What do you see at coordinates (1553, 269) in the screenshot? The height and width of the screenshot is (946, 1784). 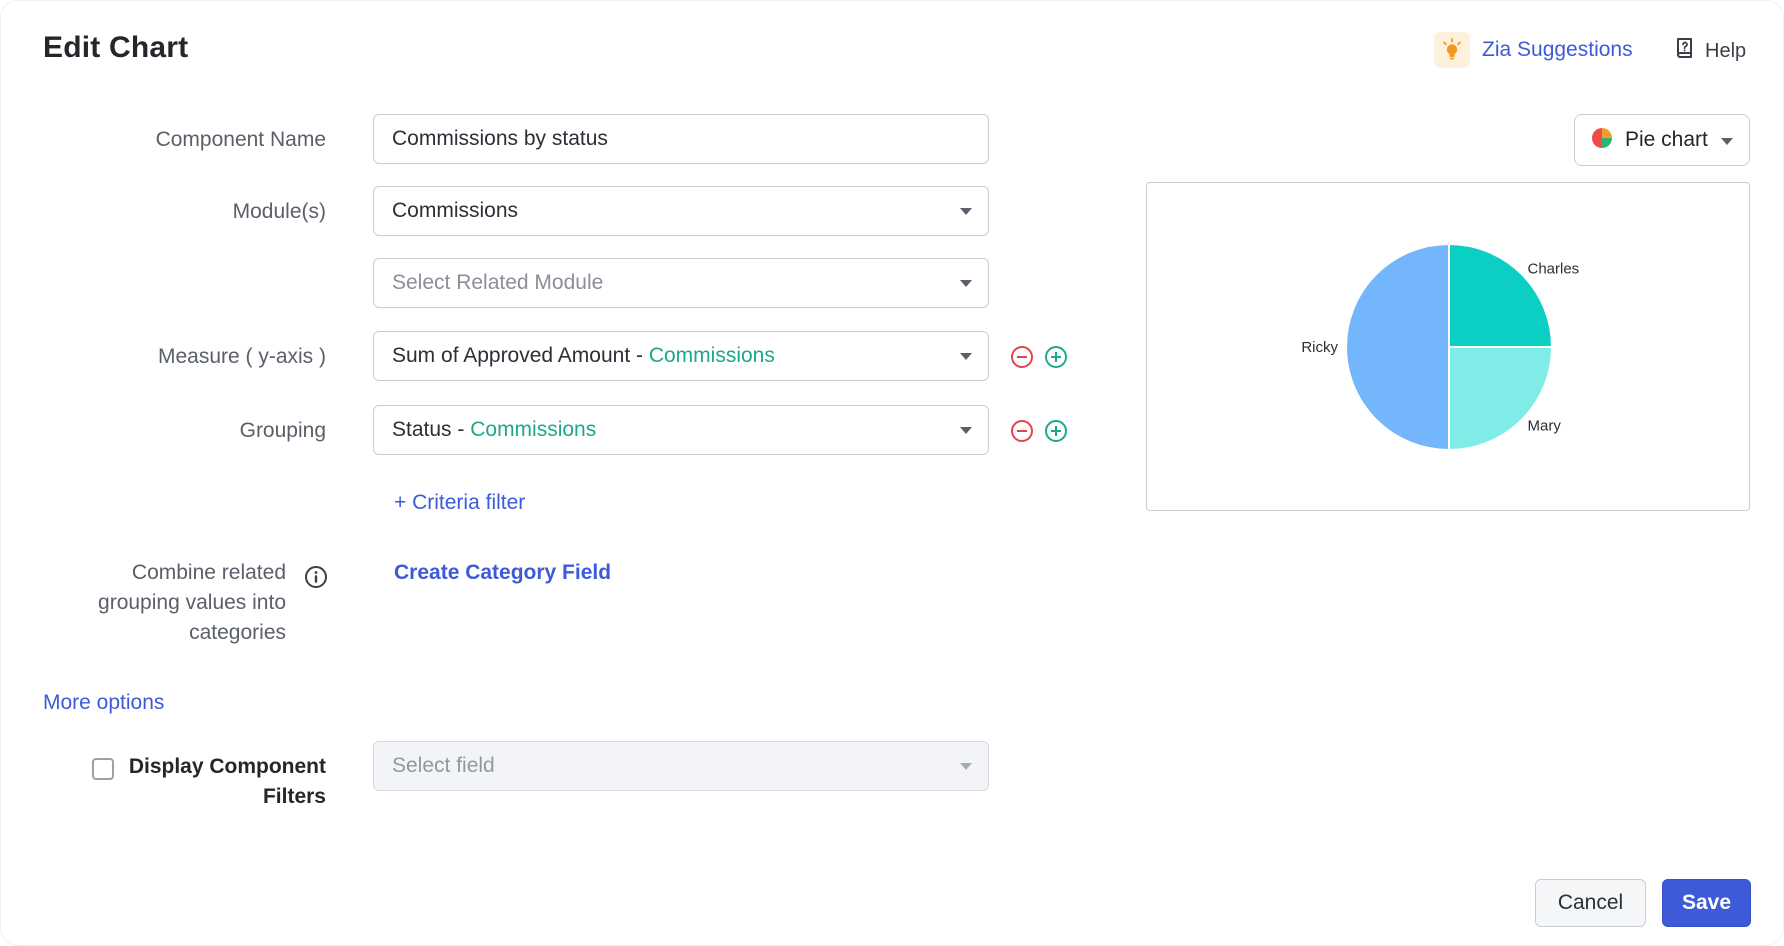 I see `pie-label-charles: Charles` at bounding box center [1553, 269].